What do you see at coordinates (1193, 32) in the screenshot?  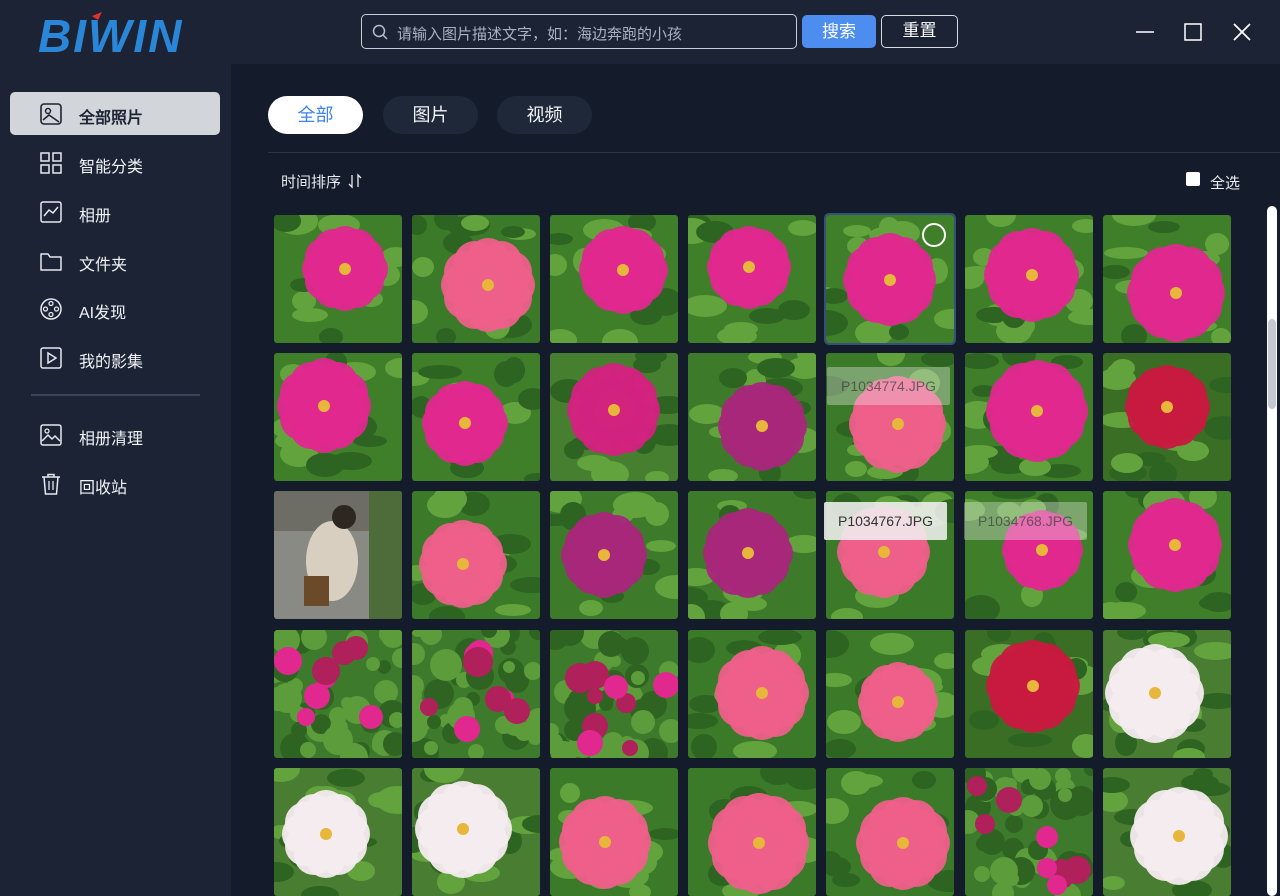 I see `maximize-icon` at bounding box center [1193, 32].